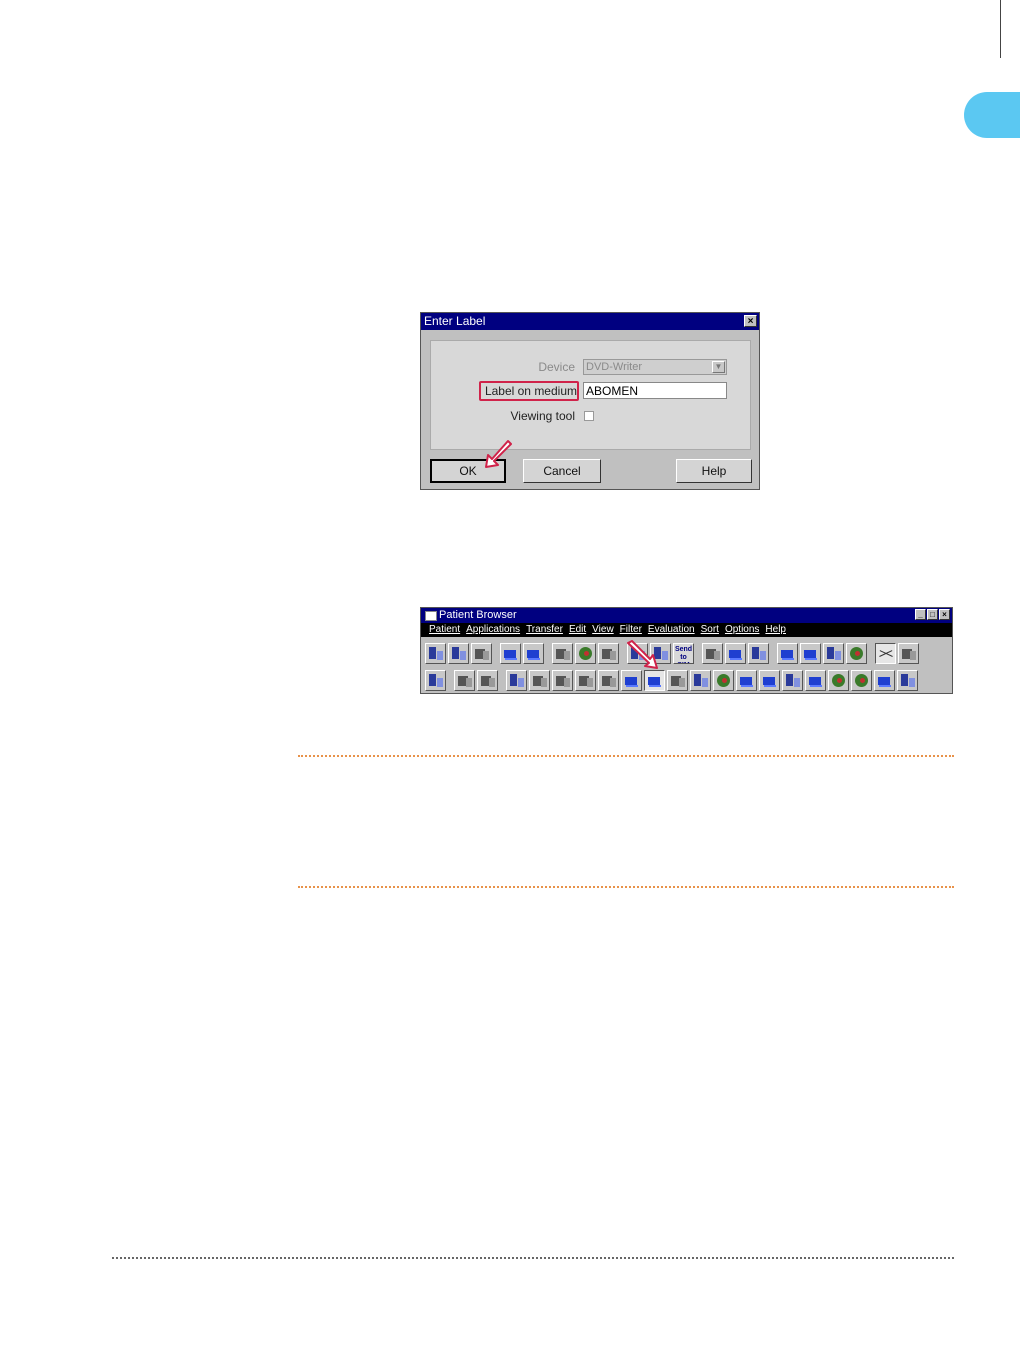 Image resolution: width=1020 pixels, height=1361 pixels. I want to click on label-on-medium-input, so click(655, 390).